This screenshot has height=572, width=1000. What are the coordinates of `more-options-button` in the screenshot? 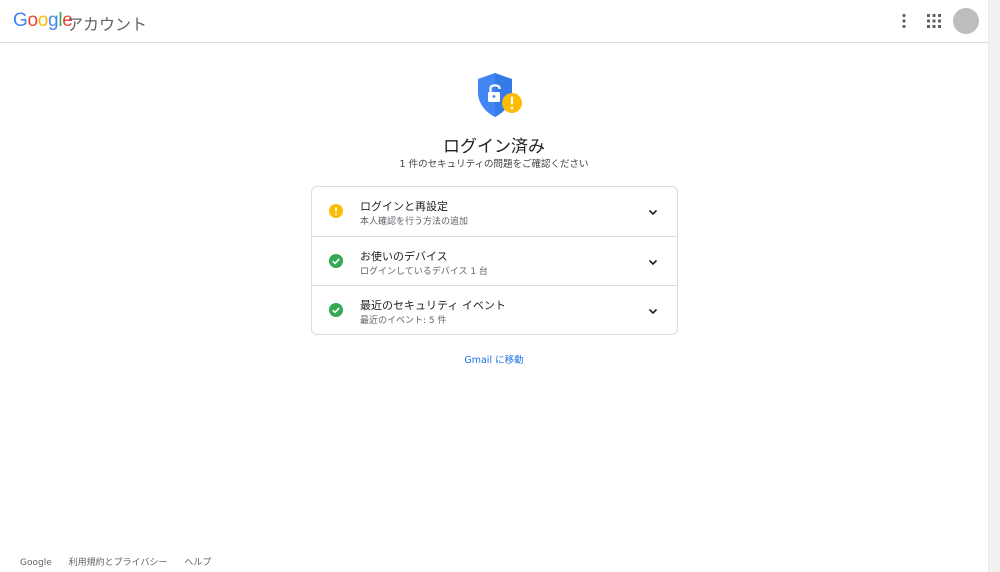 It's located at (904, 21).